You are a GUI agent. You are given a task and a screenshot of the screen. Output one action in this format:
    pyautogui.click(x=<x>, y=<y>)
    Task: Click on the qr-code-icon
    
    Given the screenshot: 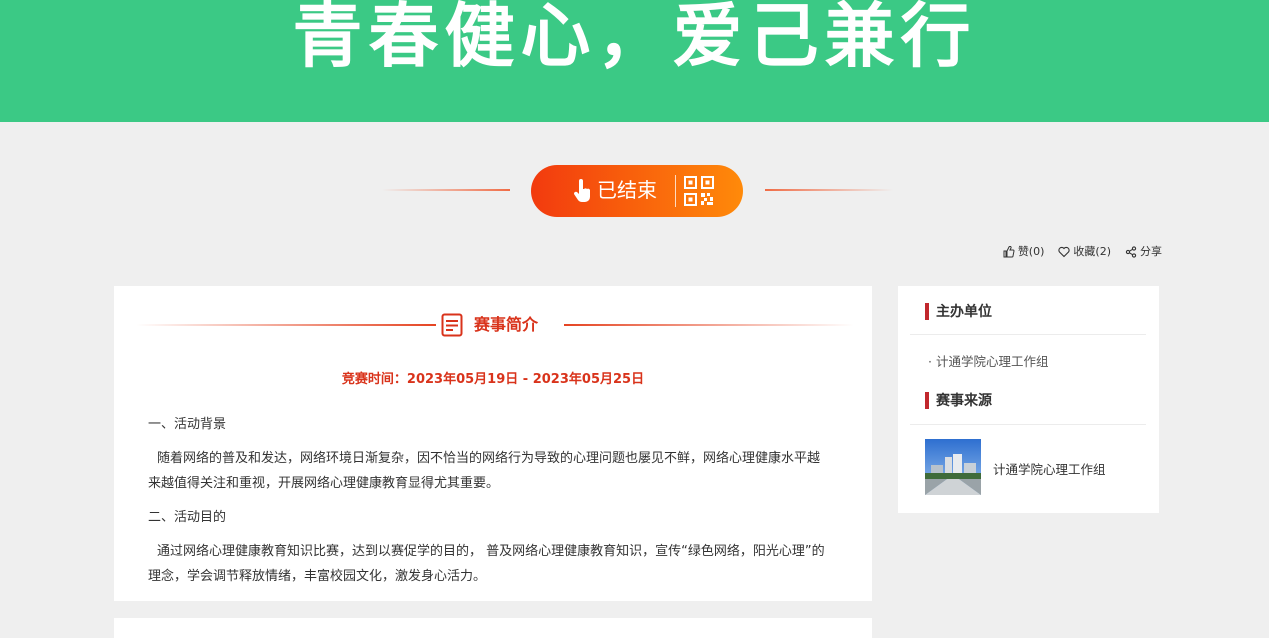 What is the action you would take?
    pyautogui.click(x=699, y=191)
    